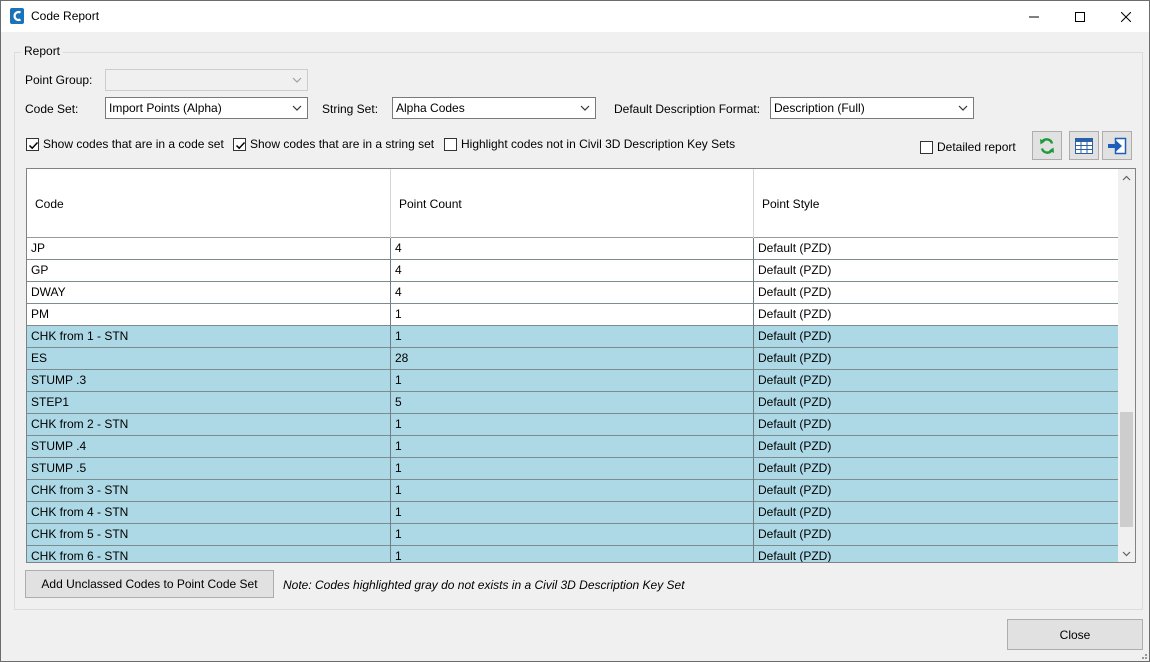 This screenshot has width=1150, height=662. I want to click on table-row: GP 4 Default (PZD), so click(572, 271).